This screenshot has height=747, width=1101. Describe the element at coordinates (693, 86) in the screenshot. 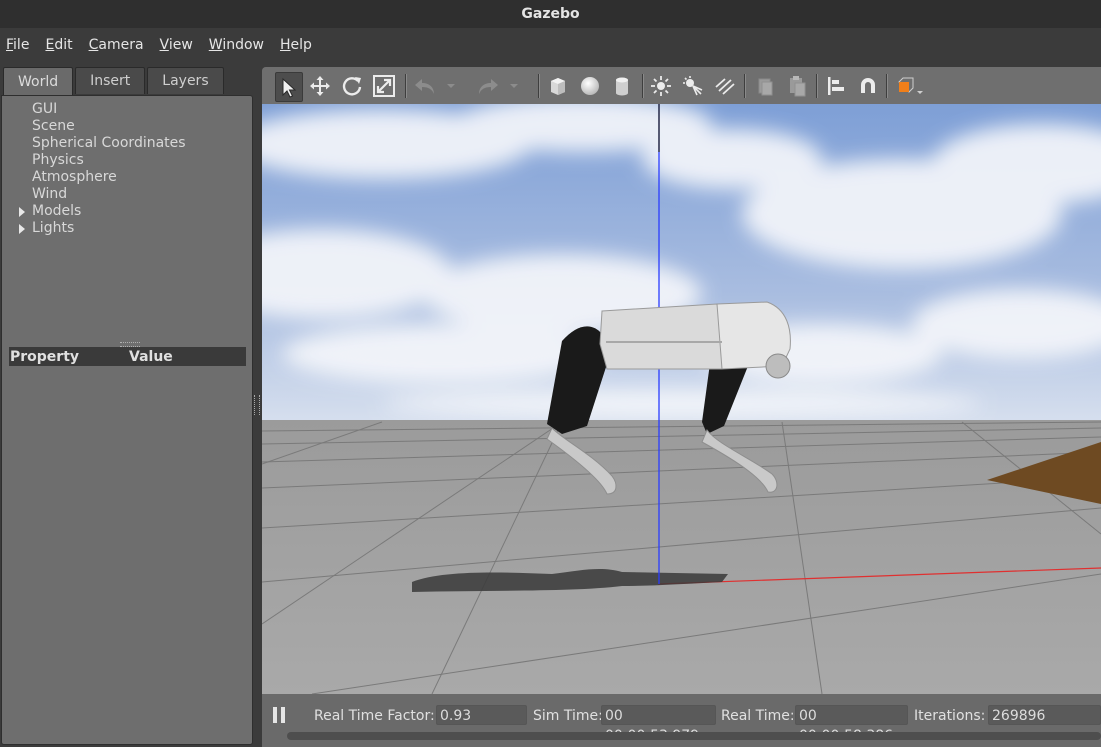

I see `spot-light-icon` at that location.